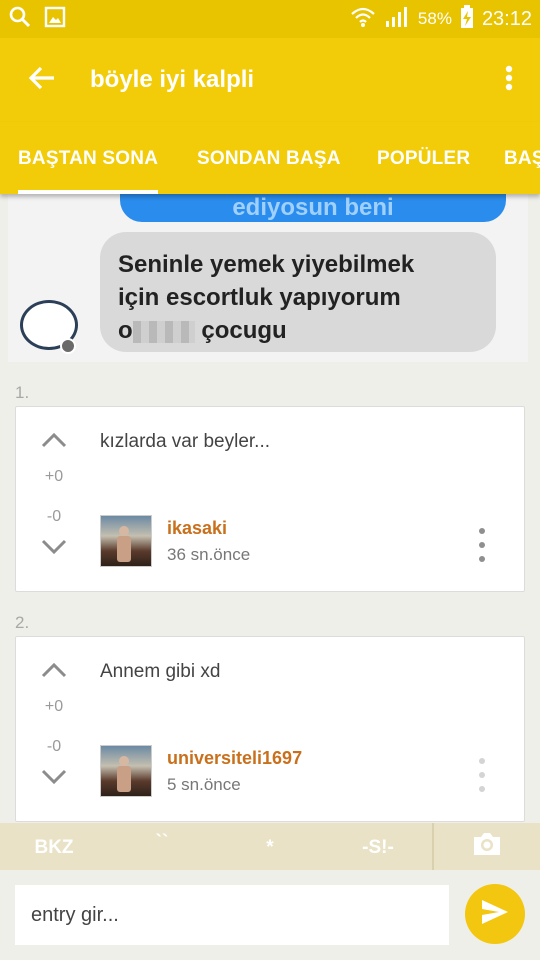 This screenshot has height=960, width=540. Describe the element at coordinates (363, 19) in the screenshot. I see `wifi-icon` at that location.